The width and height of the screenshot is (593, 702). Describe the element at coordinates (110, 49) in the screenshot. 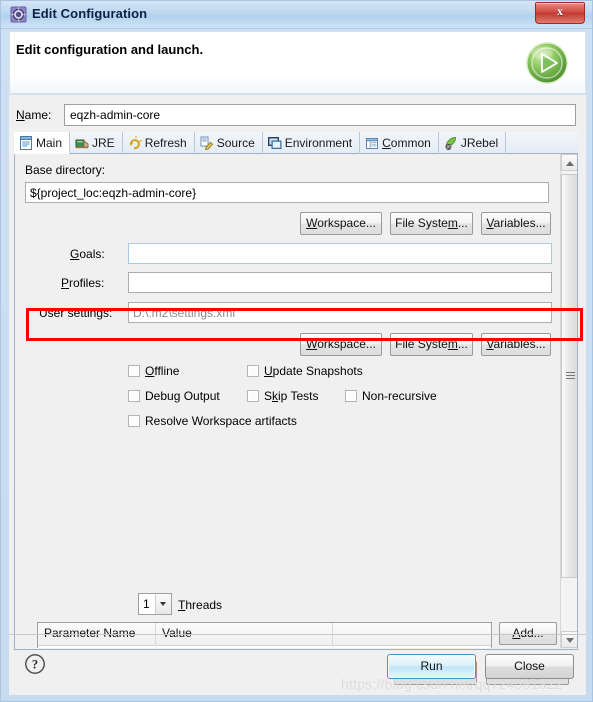

I see `banner-title: Edit configuration and launch.` at that location.